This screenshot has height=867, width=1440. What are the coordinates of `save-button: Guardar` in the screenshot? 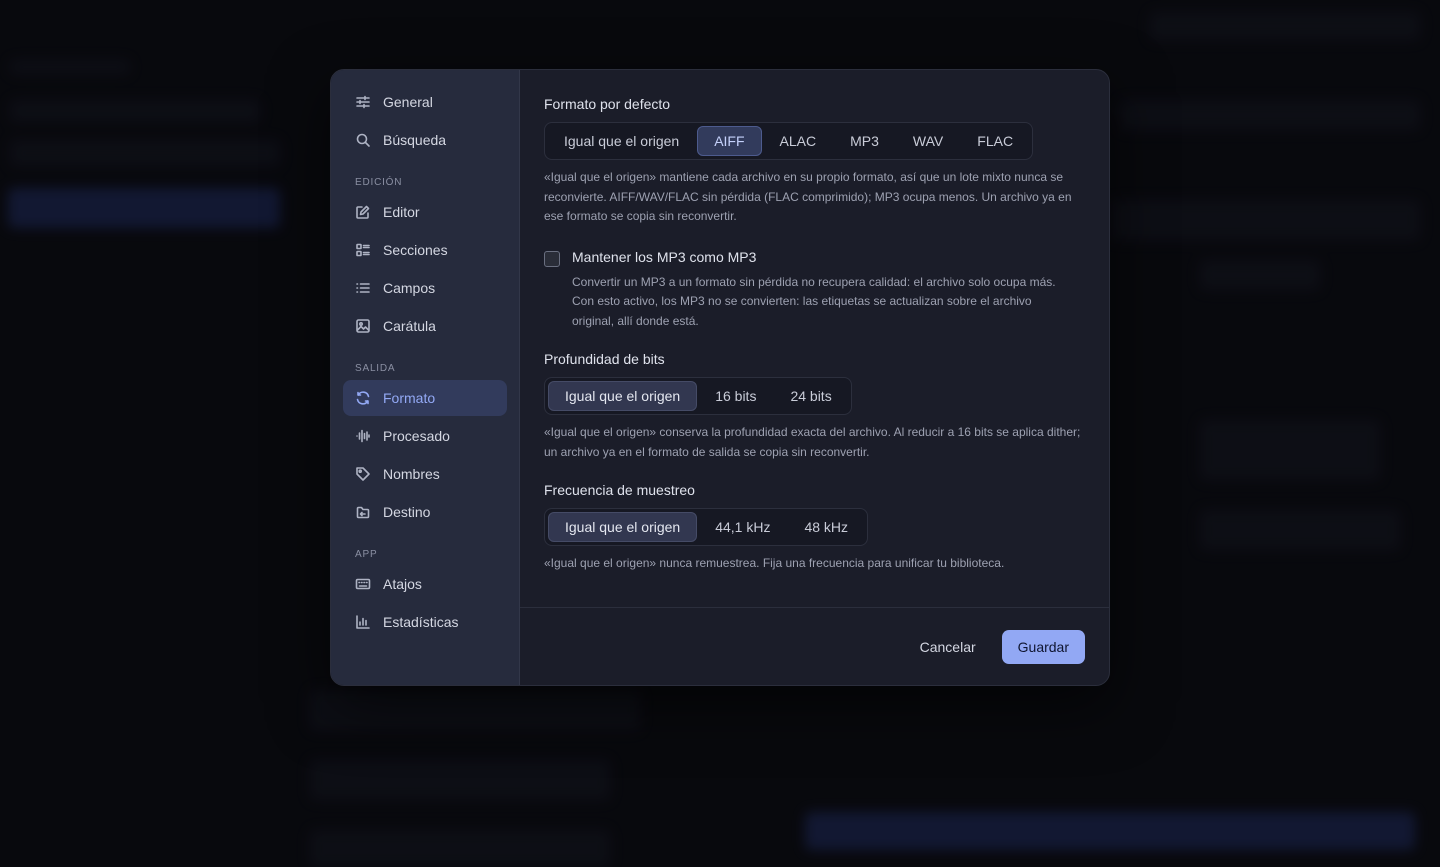 It's located at (1043, 646).